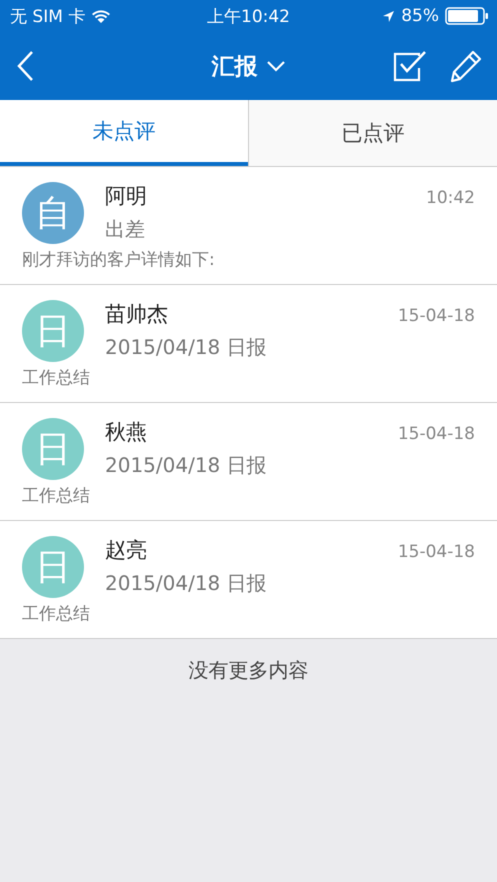 The height and width of the screenshot is (882, 497). What do you see at coordinates (25, 66) in the screenshot?
I see `back-chevron-icon` at bounding box center [25, 66].